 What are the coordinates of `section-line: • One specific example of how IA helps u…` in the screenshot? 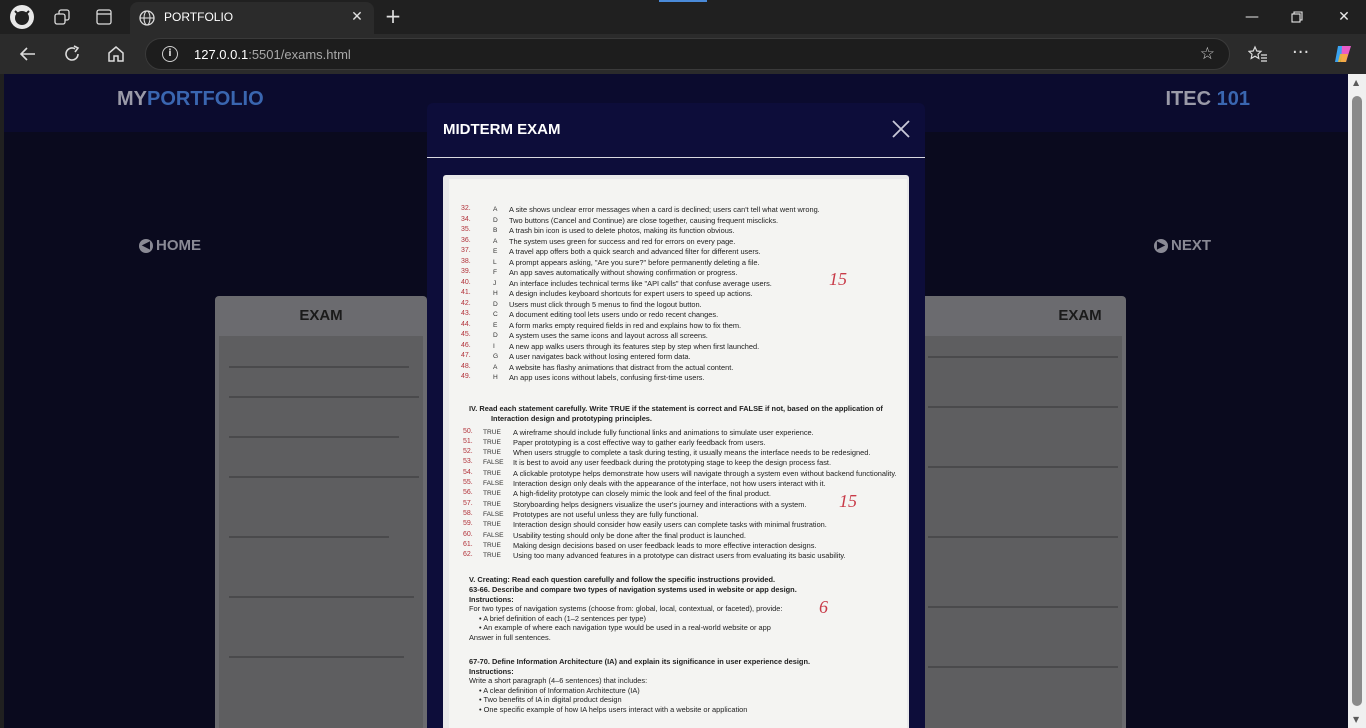 It's located at (613, 709).